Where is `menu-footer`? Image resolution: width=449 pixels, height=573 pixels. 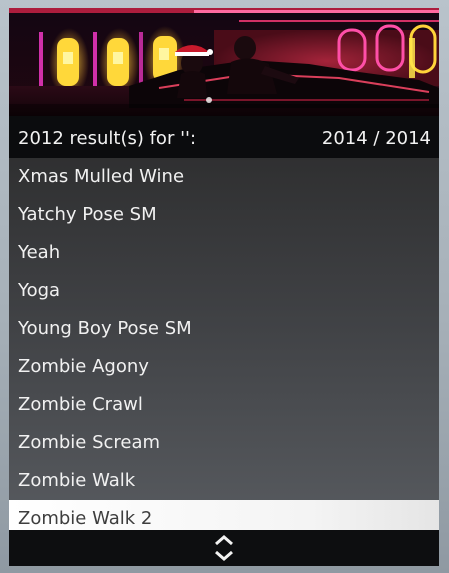 menu-footer is located at coordinates (224, 548).